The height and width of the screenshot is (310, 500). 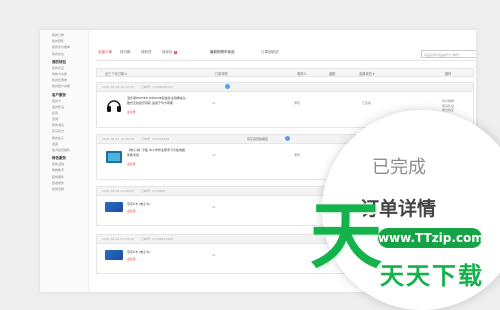 What do you see at coordinates (257, 139) in the screenshot?
I see `shop-name: 京东自营旗舰店` at bounding box center [257, 139].